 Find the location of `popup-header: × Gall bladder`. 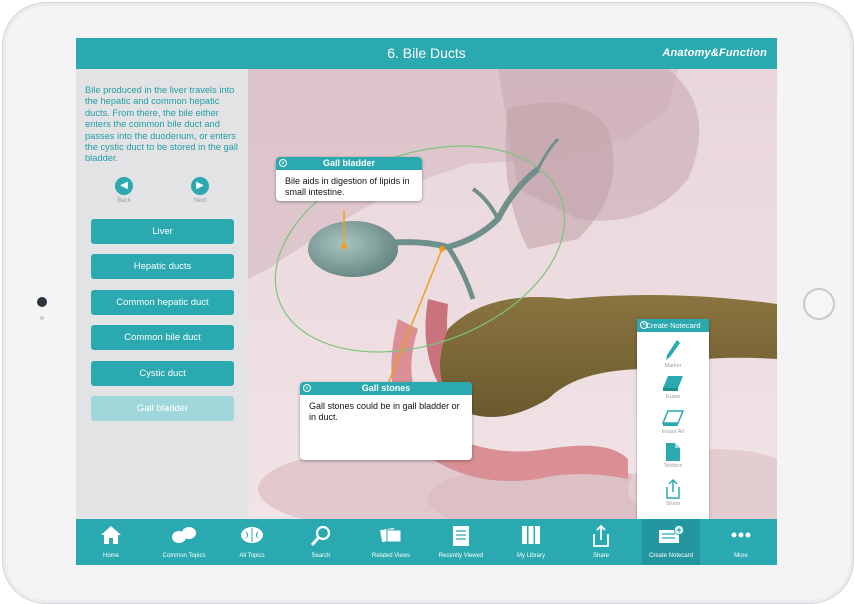

popup-header: × Gall bladder is located at coordinates (349, 163).